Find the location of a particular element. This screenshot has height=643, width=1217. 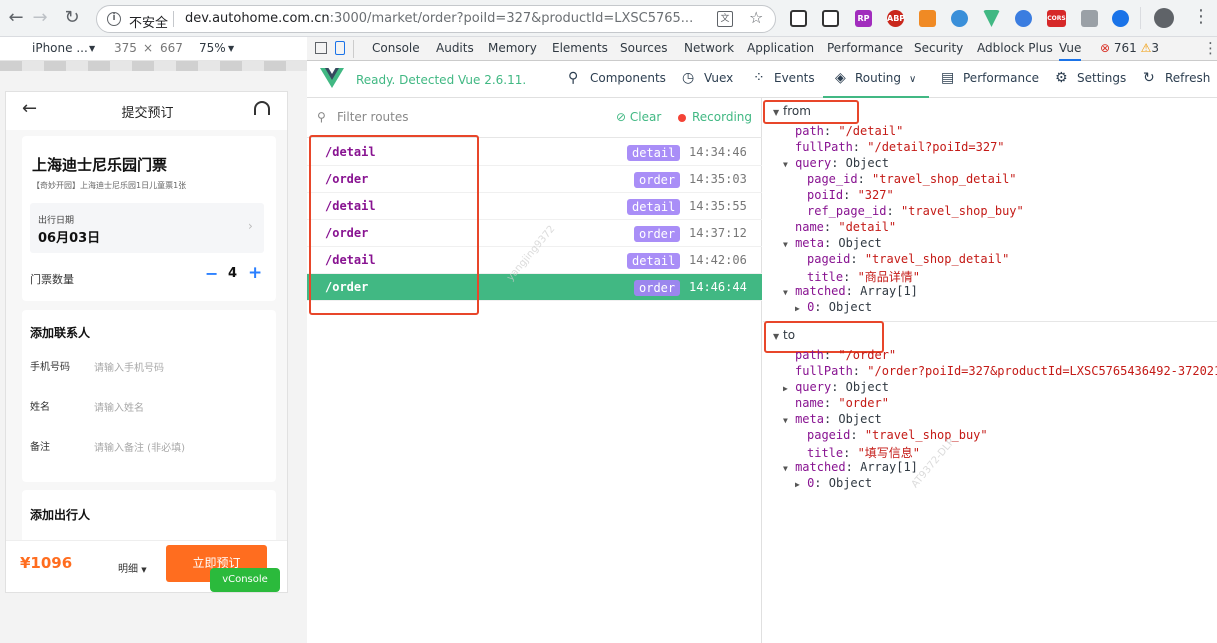

nav-settings: Settings is located at coordinates (1101, 78).